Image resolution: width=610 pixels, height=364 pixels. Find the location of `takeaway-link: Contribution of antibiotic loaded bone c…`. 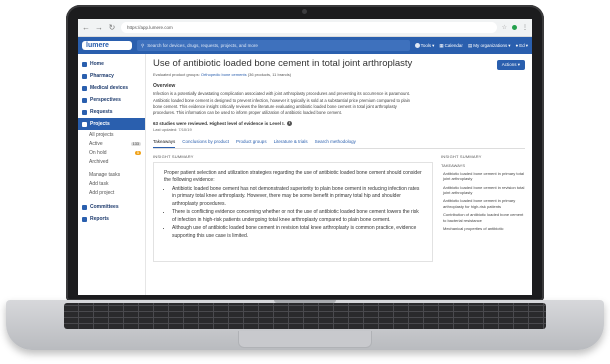

takeaway-link: Contribution of antibiotic loaded bone c… is located at coordinates (484, 217).